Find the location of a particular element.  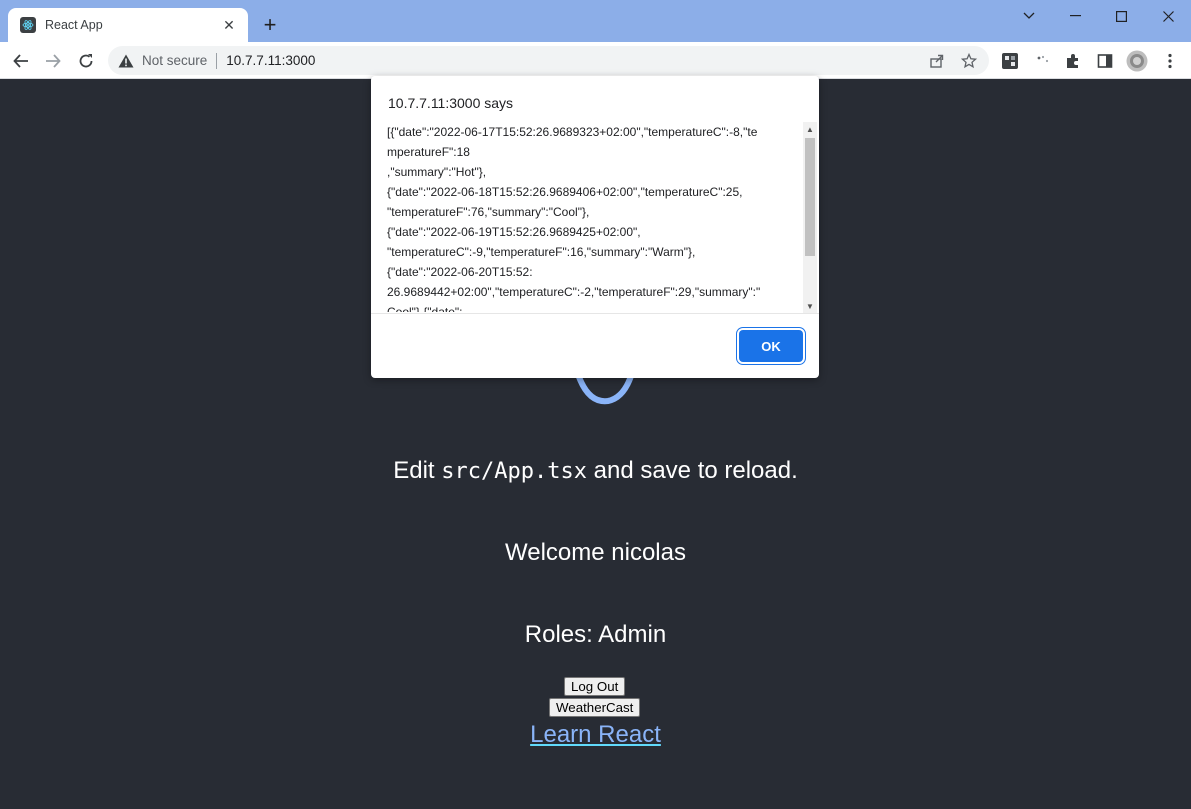

react-favicon-icon is located at coordinates (28, 25).